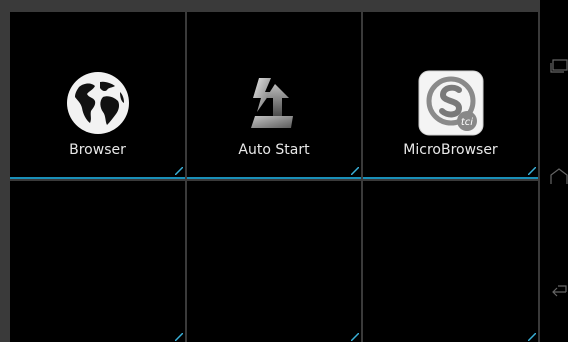 The image size is (568, 342). Describe the element at coordinates (97, 150) in the screenshot. I see `app-label-browser: Browser` at that location.